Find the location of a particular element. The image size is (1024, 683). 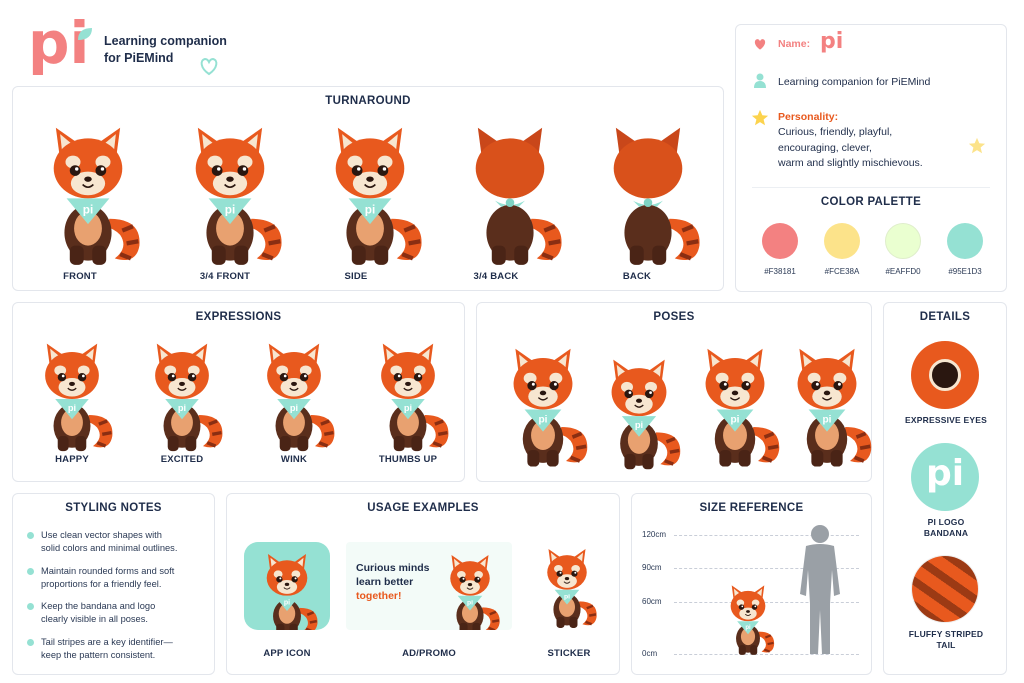

detail-label-tail-line-2: TAIL is located at coordinates (946, 645).